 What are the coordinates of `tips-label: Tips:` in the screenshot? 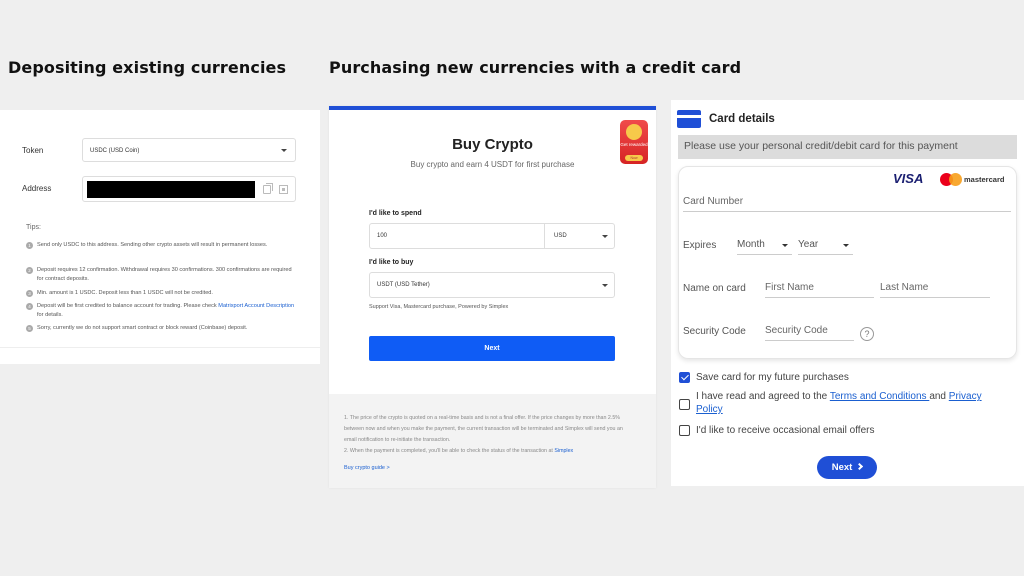 It's located at (33, 227).